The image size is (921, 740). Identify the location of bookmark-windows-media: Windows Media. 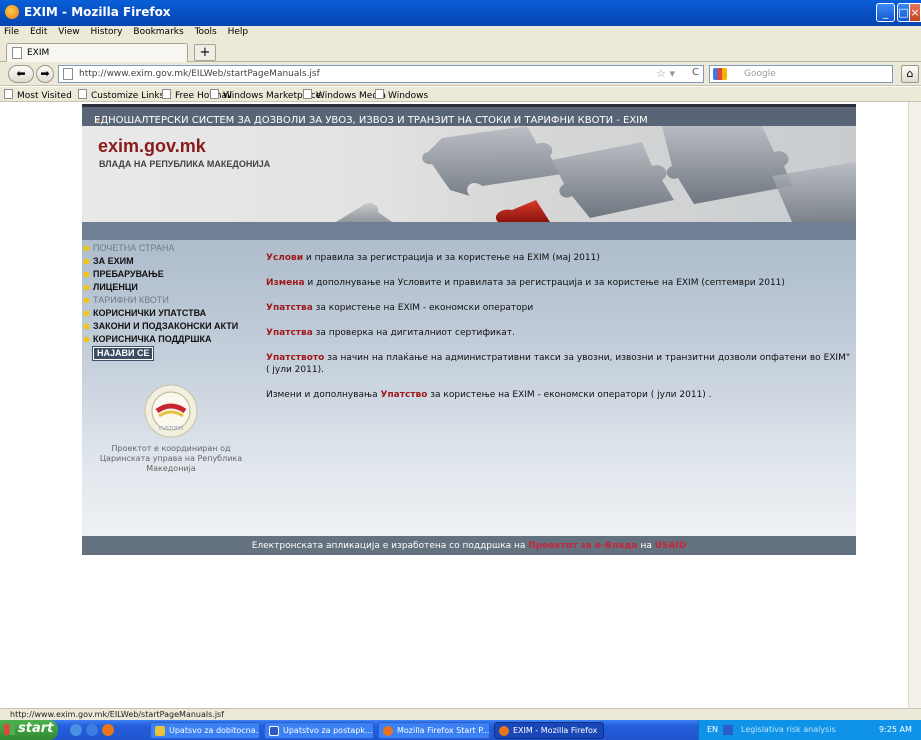
(344, 95).